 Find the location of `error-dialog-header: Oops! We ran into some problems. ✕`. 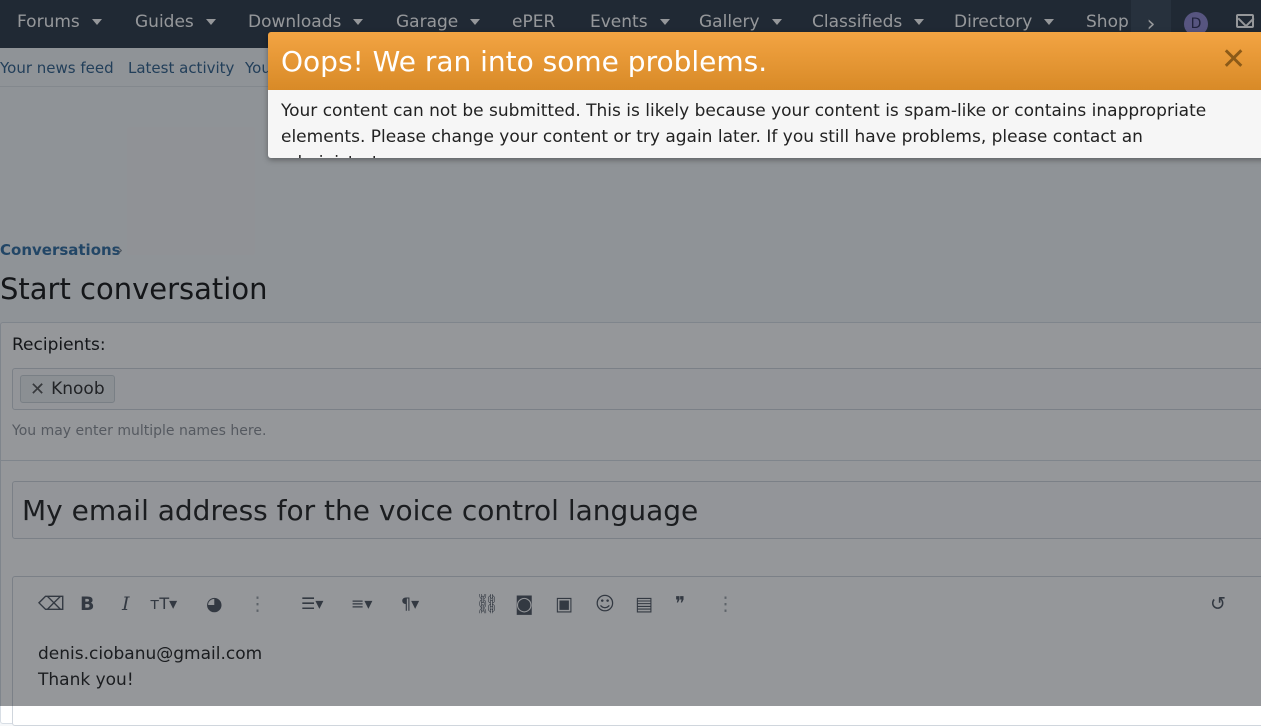

error-dialog-header: Oops! We ran into some problems. ✕ is located at coordinates (764, 61).